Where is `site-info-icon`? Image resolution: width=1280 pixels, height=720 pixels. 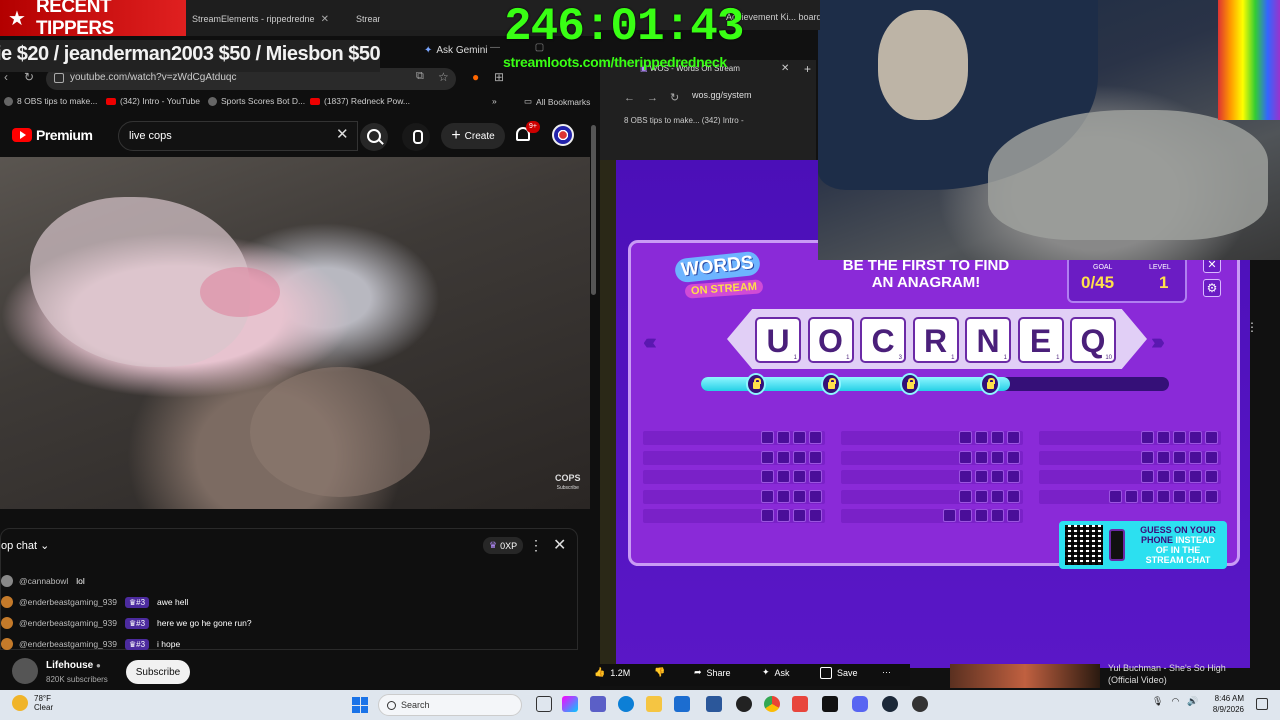
site-info-icon is located at coordinates (59, 78).